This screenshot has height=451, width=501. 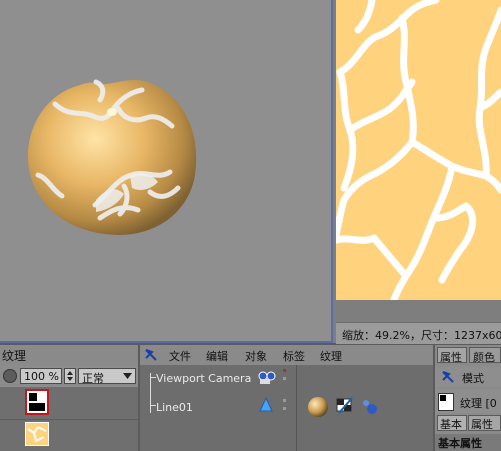 I want to click on layer-toggle-icon, so click(x=10, y=376).